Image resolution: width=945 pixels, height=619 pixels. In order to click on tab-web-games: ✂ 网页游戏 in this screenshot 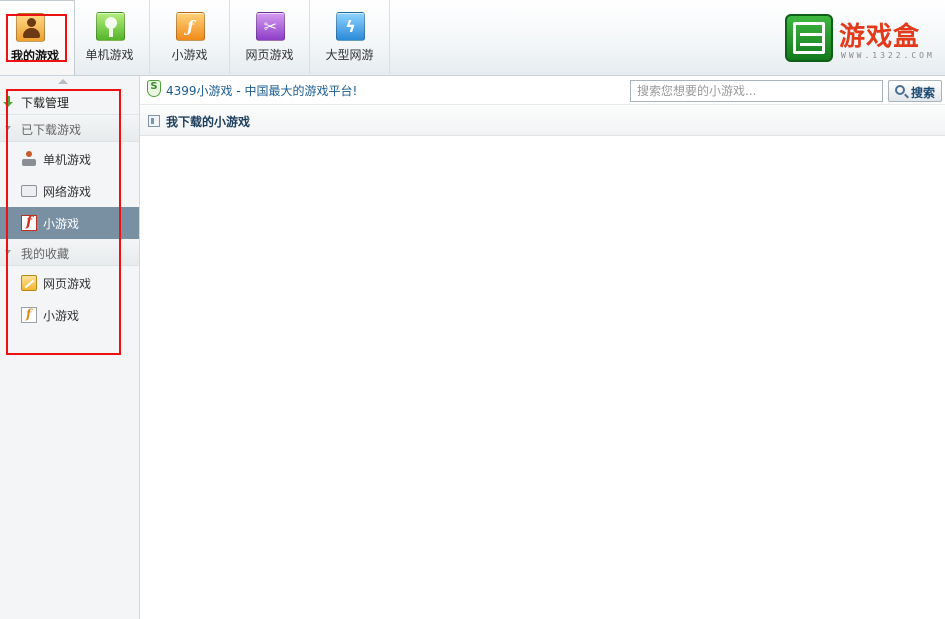, I will do `click(270, 37)`.